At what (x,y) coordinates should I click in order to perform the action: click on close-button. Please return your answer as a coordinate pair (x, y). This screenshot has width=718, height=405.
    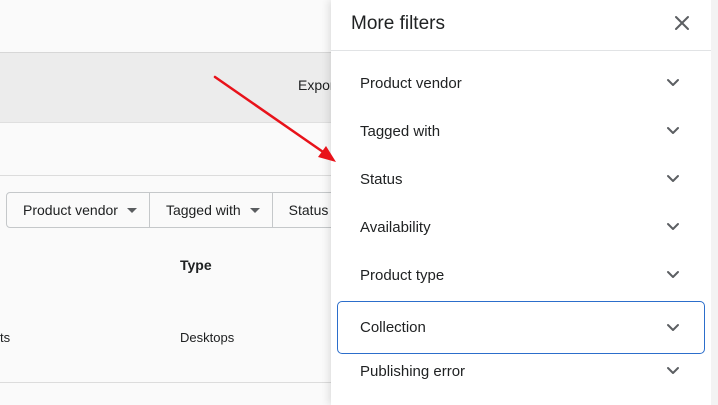
    Looking at the image, I should click on (682, 23).